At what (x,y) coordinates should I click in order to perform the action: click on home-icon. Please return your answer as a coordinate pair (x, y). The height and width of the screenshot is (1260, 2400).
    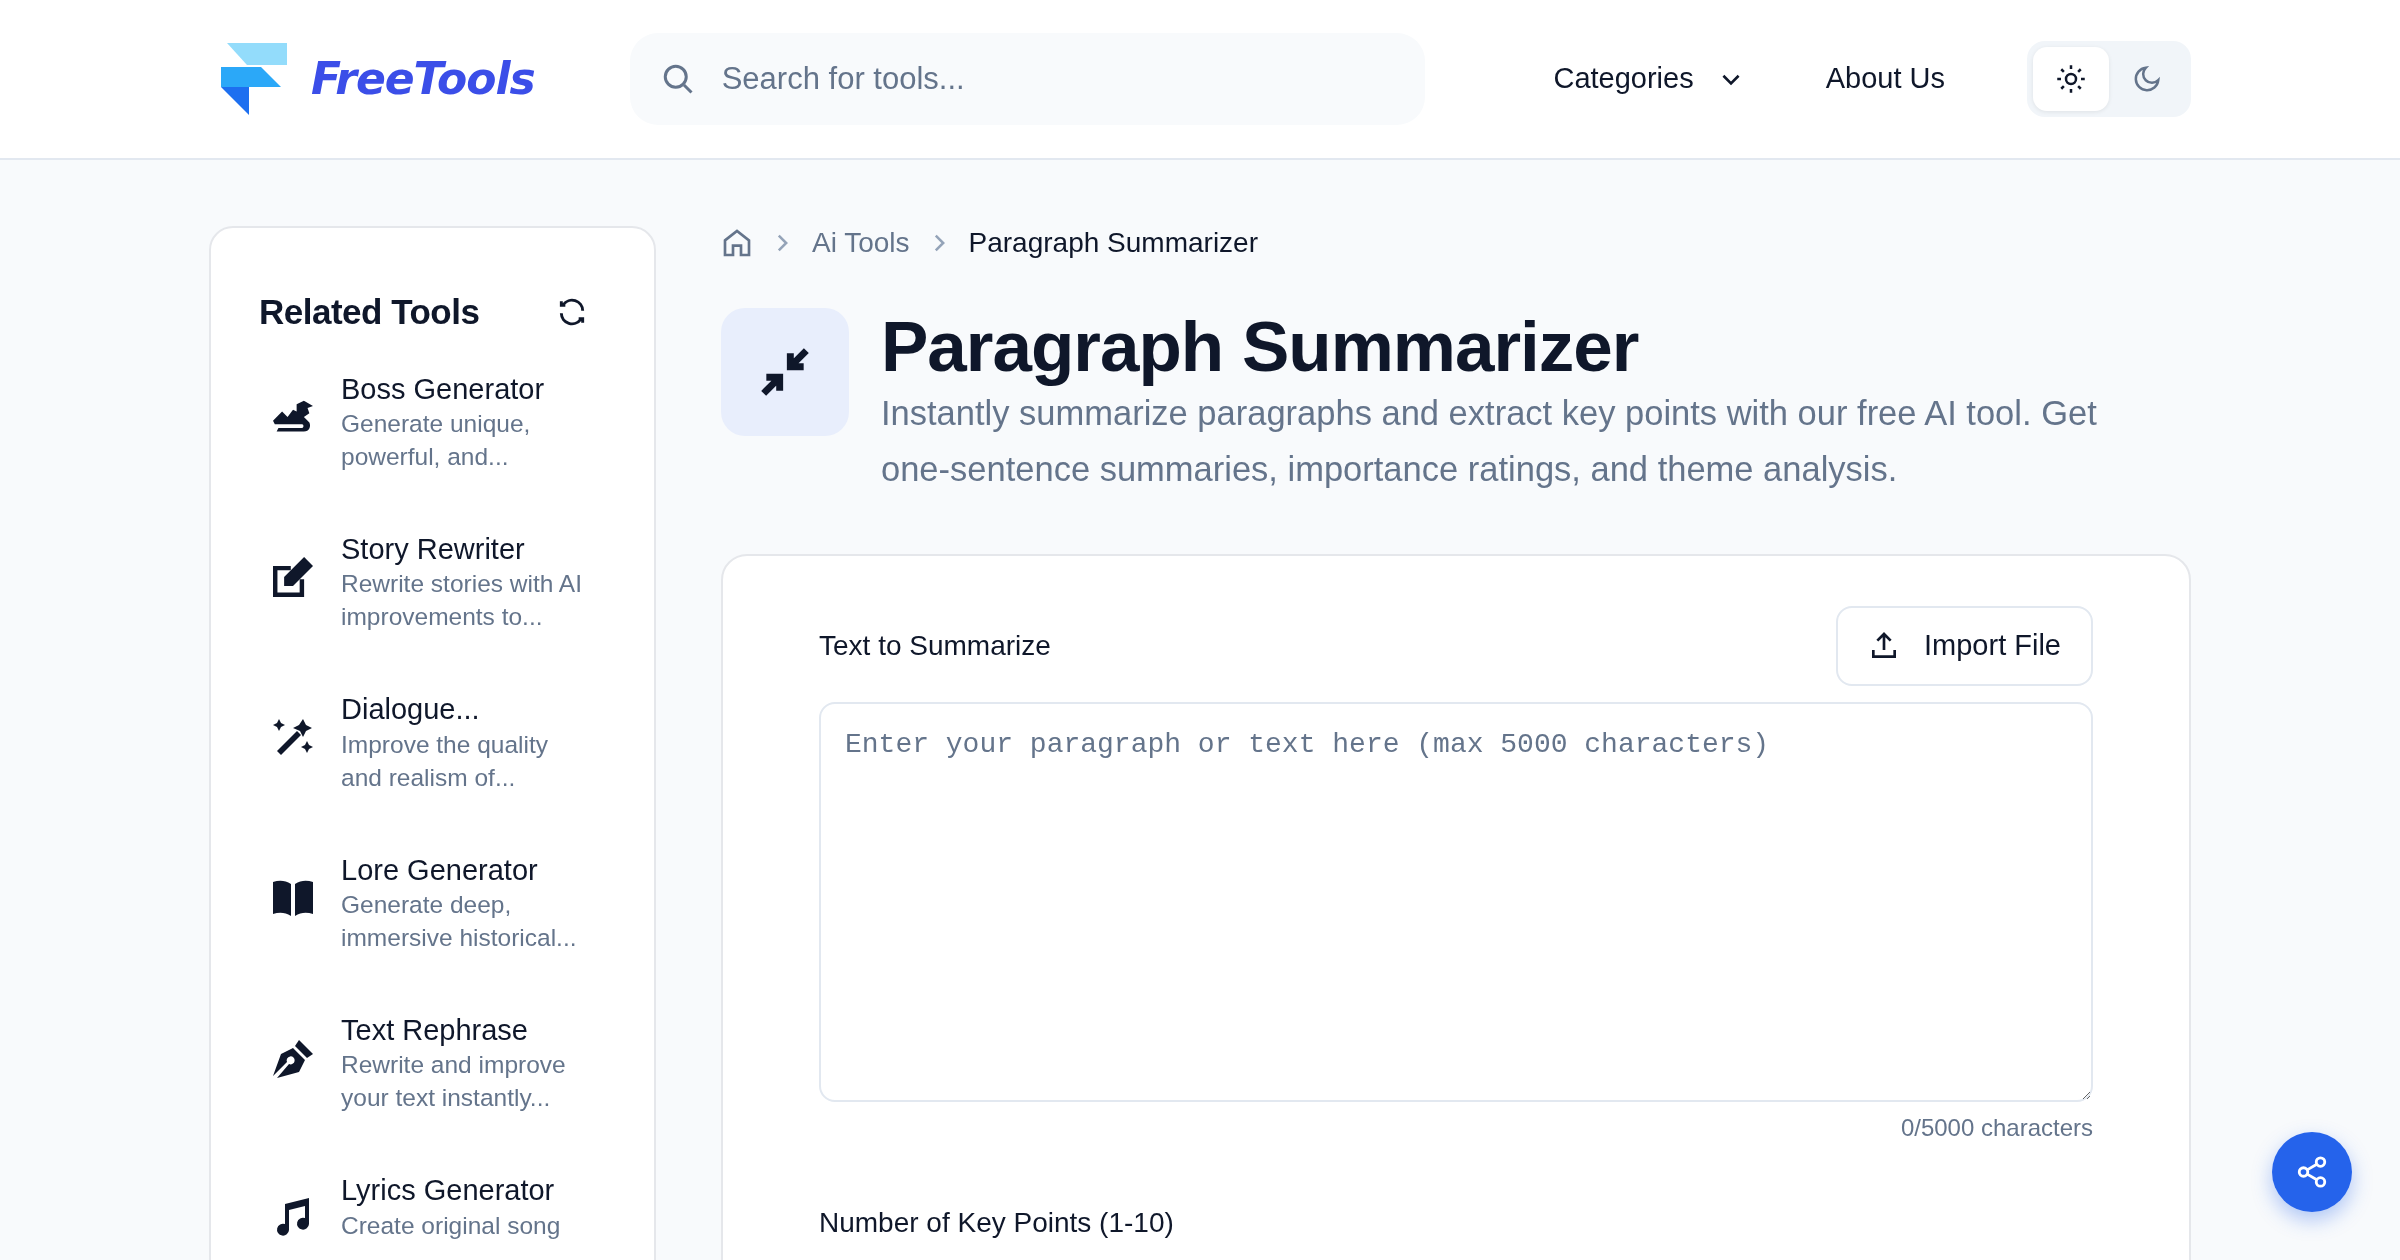
    Looking at the image, I should click on (737, 243).